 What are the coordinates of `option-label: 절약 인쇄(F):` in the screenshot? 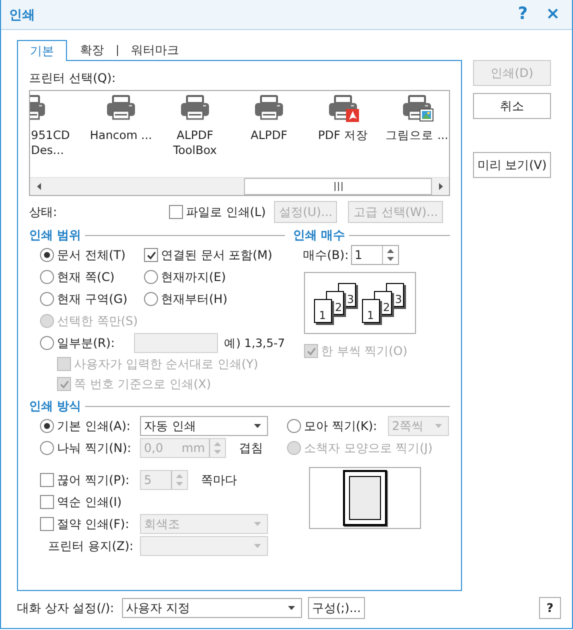 It's located at (93, 524).